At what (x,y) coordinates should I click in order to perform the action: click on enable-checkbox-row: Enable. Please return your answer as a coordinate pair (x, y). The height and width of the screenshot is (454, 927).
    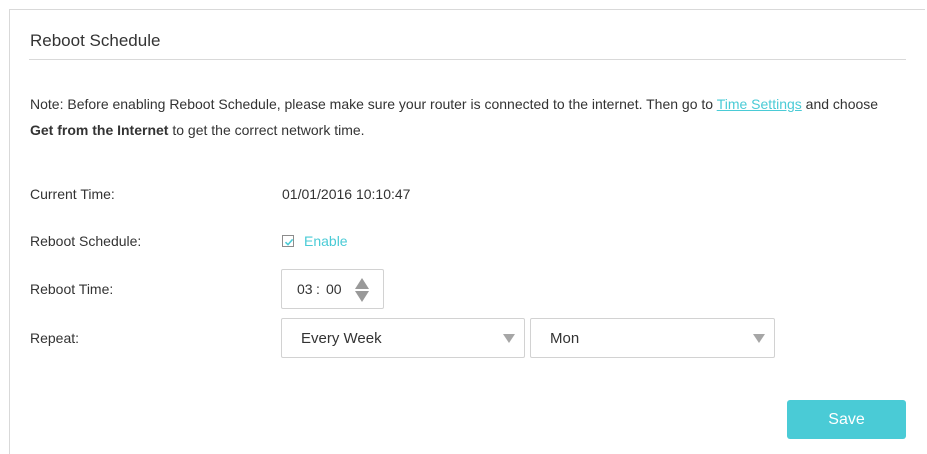
    Looking at the image, I should click on (315, 241).